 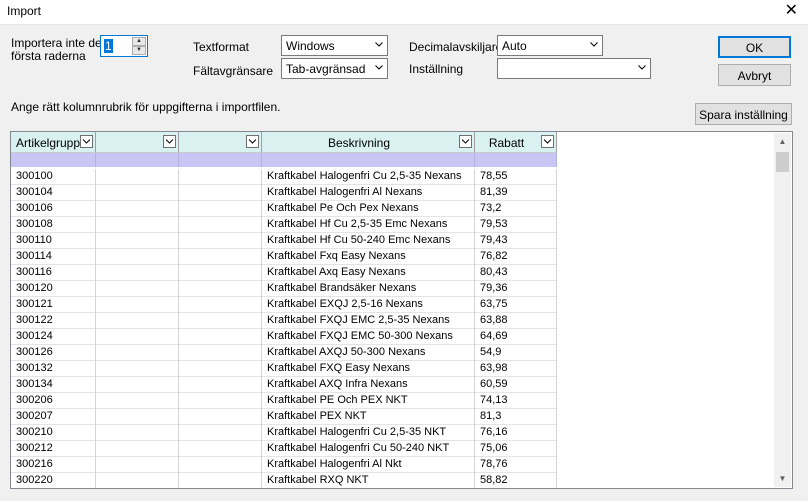 What do you see at coordinates (516, 257) in the screenshot?
I see `table-cell: 76,82` at bounding box center [516, 257].